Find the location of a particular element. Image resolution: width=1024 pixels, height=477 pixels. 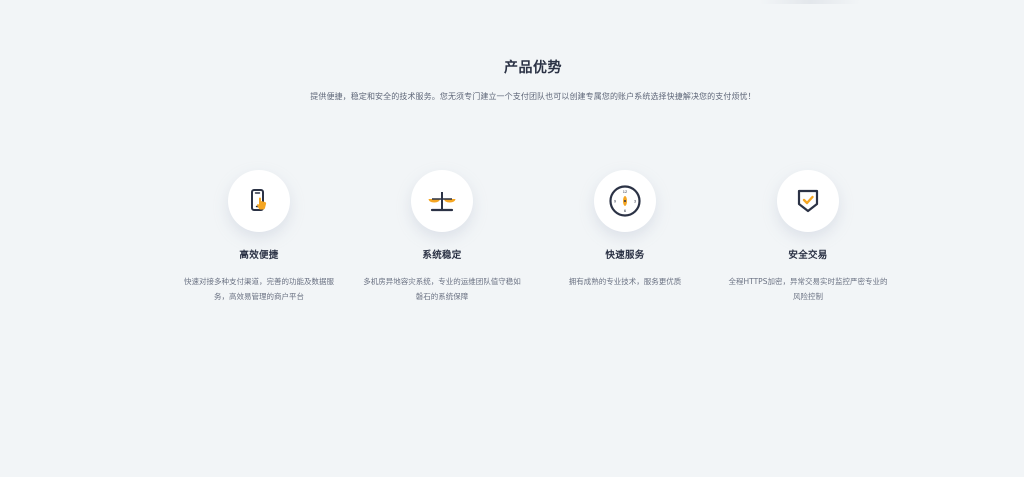

feature-stable: 系统稳定 多机房异地容灾系统，专业的运维团队值守稳如磐石的系统保障 is located at coordinates (442, 237).